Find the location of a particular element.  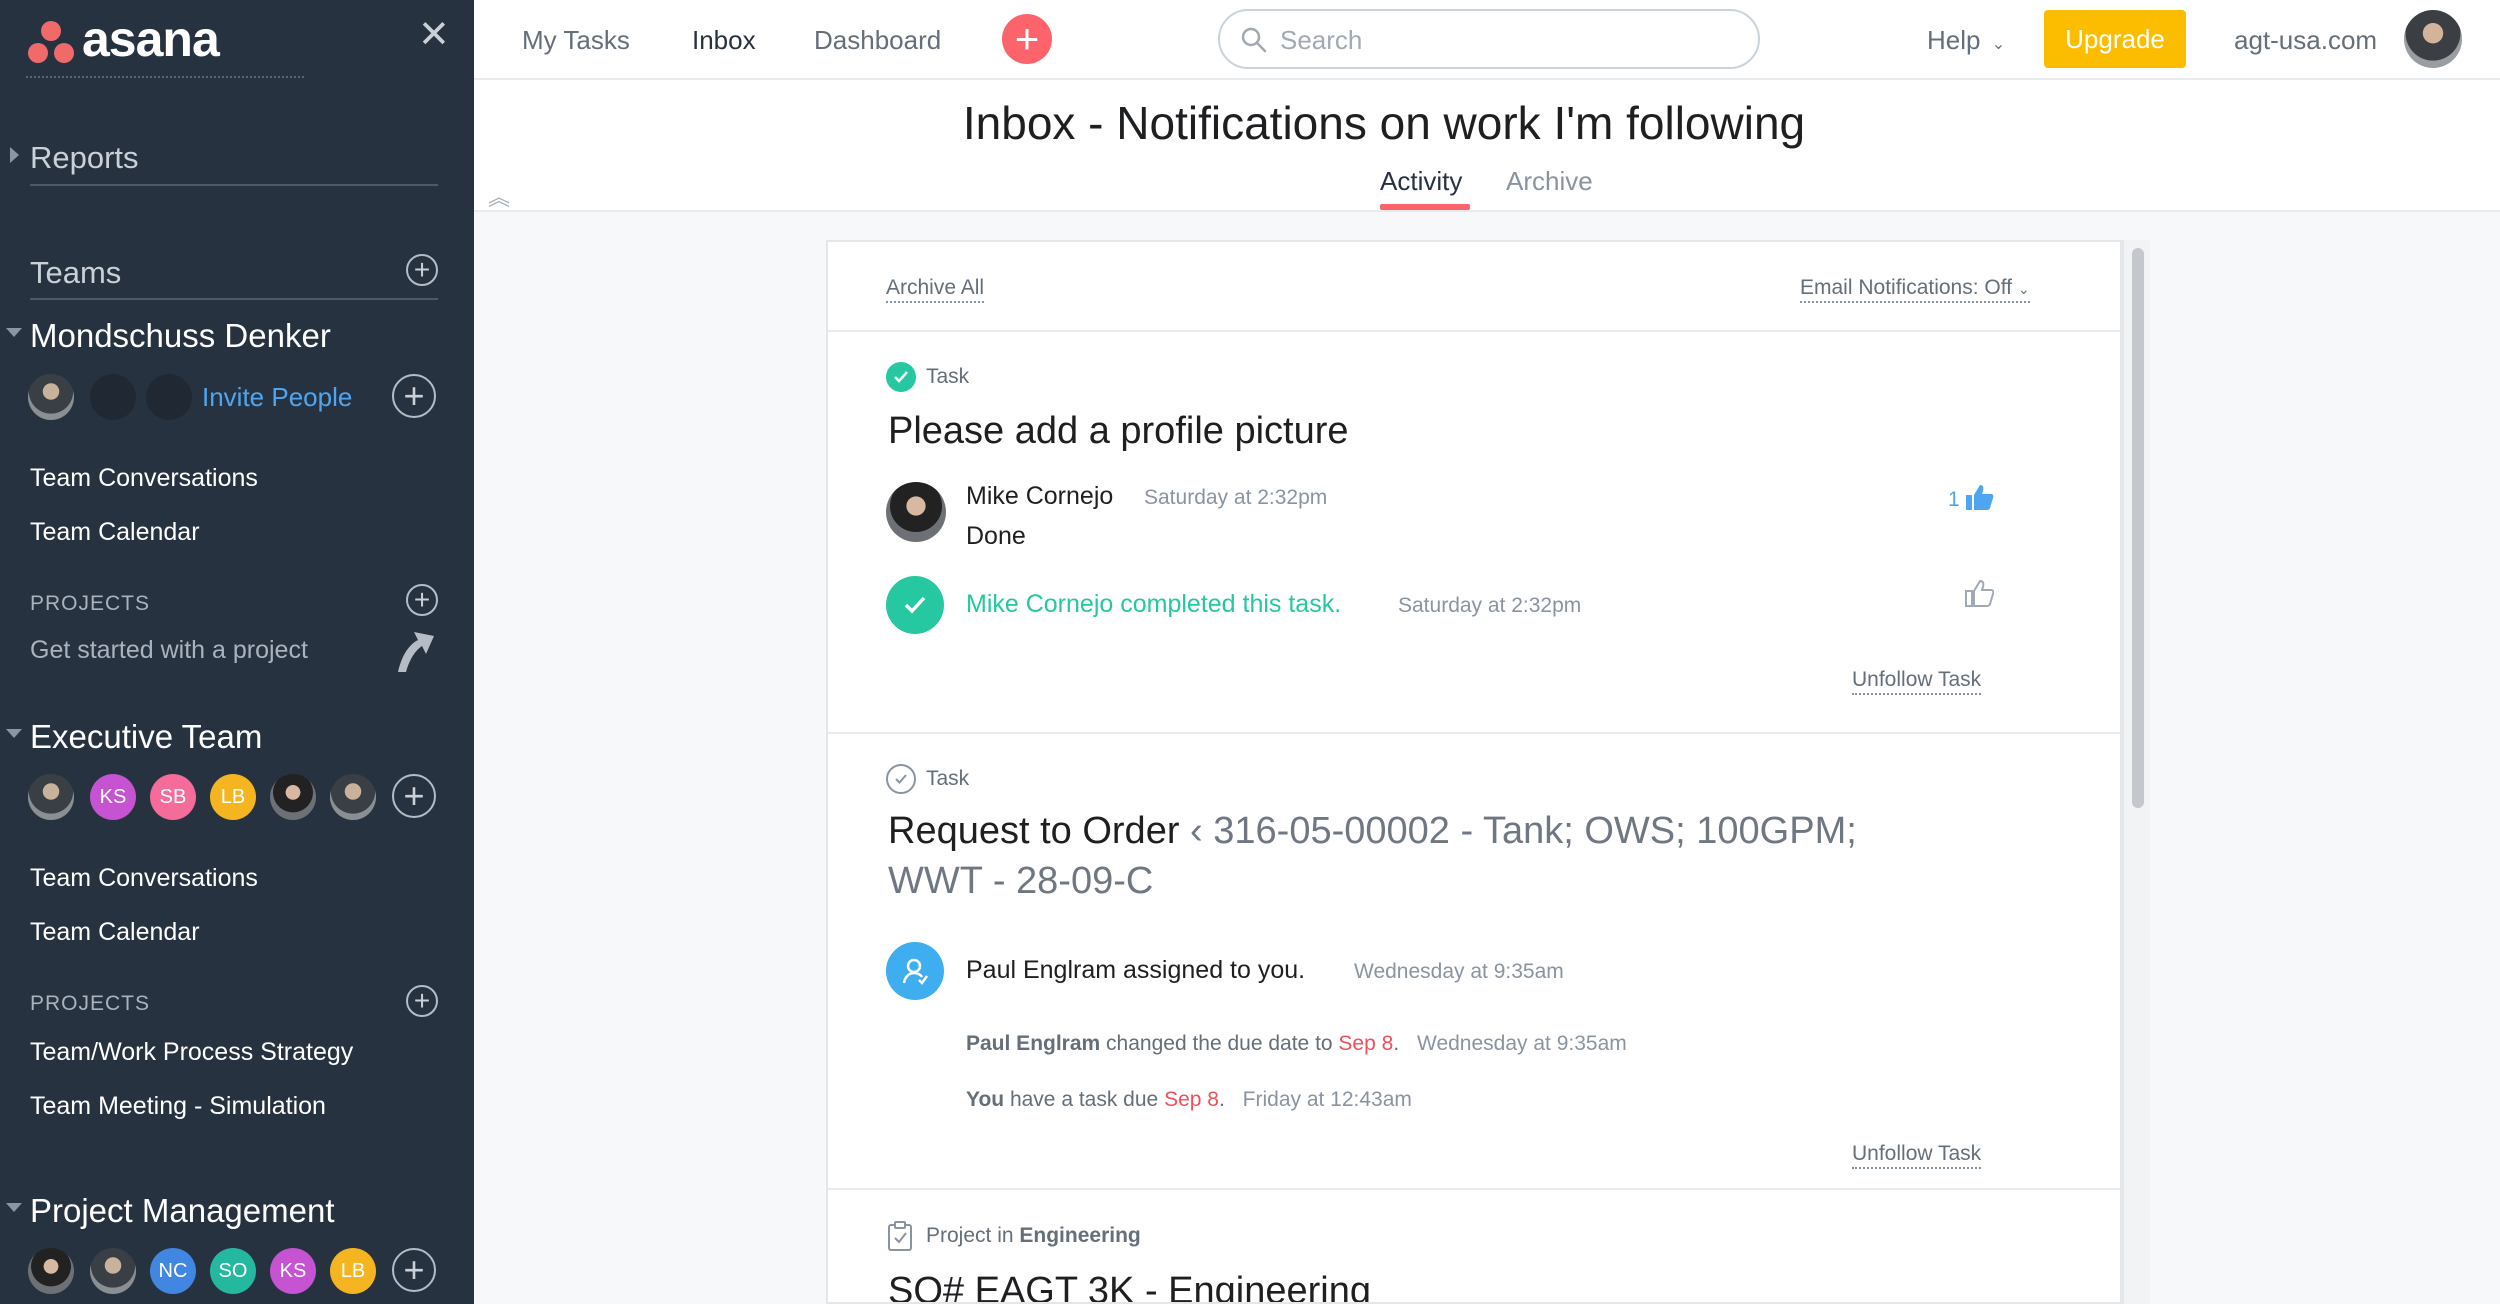

projects-label: PROJECTS is located at coordinates (90, 1003).